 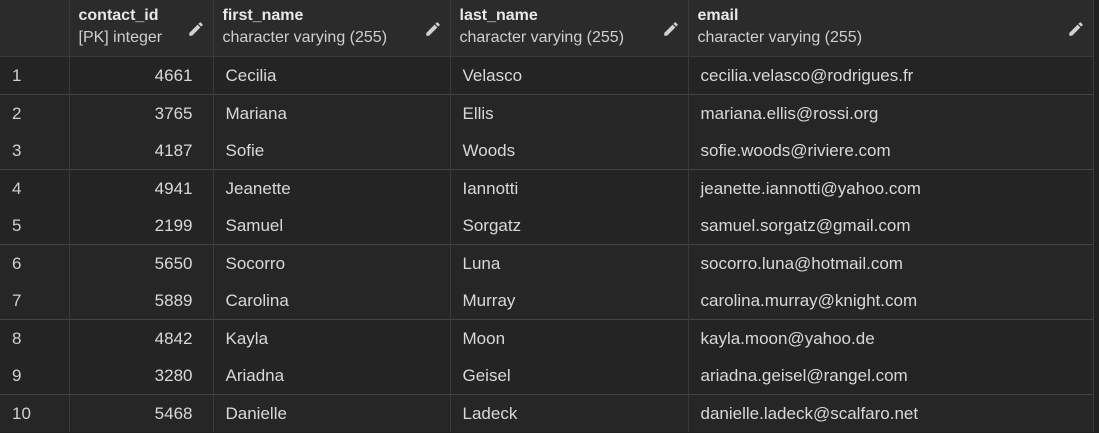 I want to click on column-header-contact-id: contact_id [PK] integer, so click(x=141, y=28).